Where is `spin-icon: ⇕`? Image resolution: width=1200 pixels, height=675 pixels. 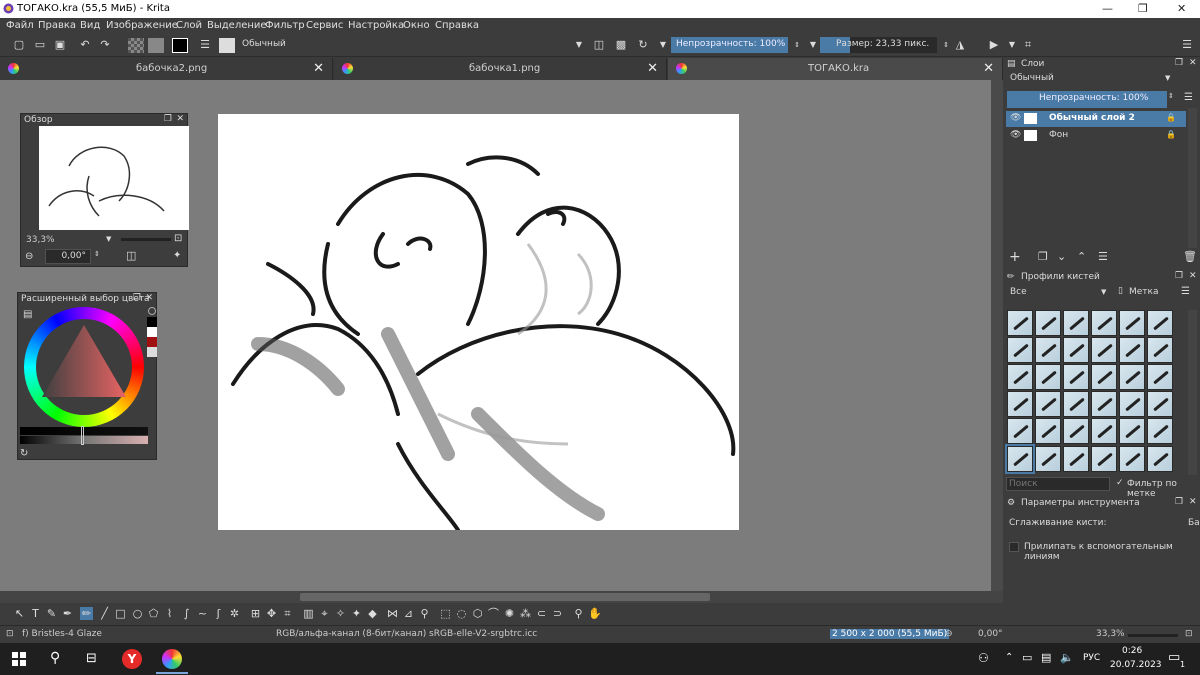 spin-icon: ⇕ is located at coordinates (1171, 96).